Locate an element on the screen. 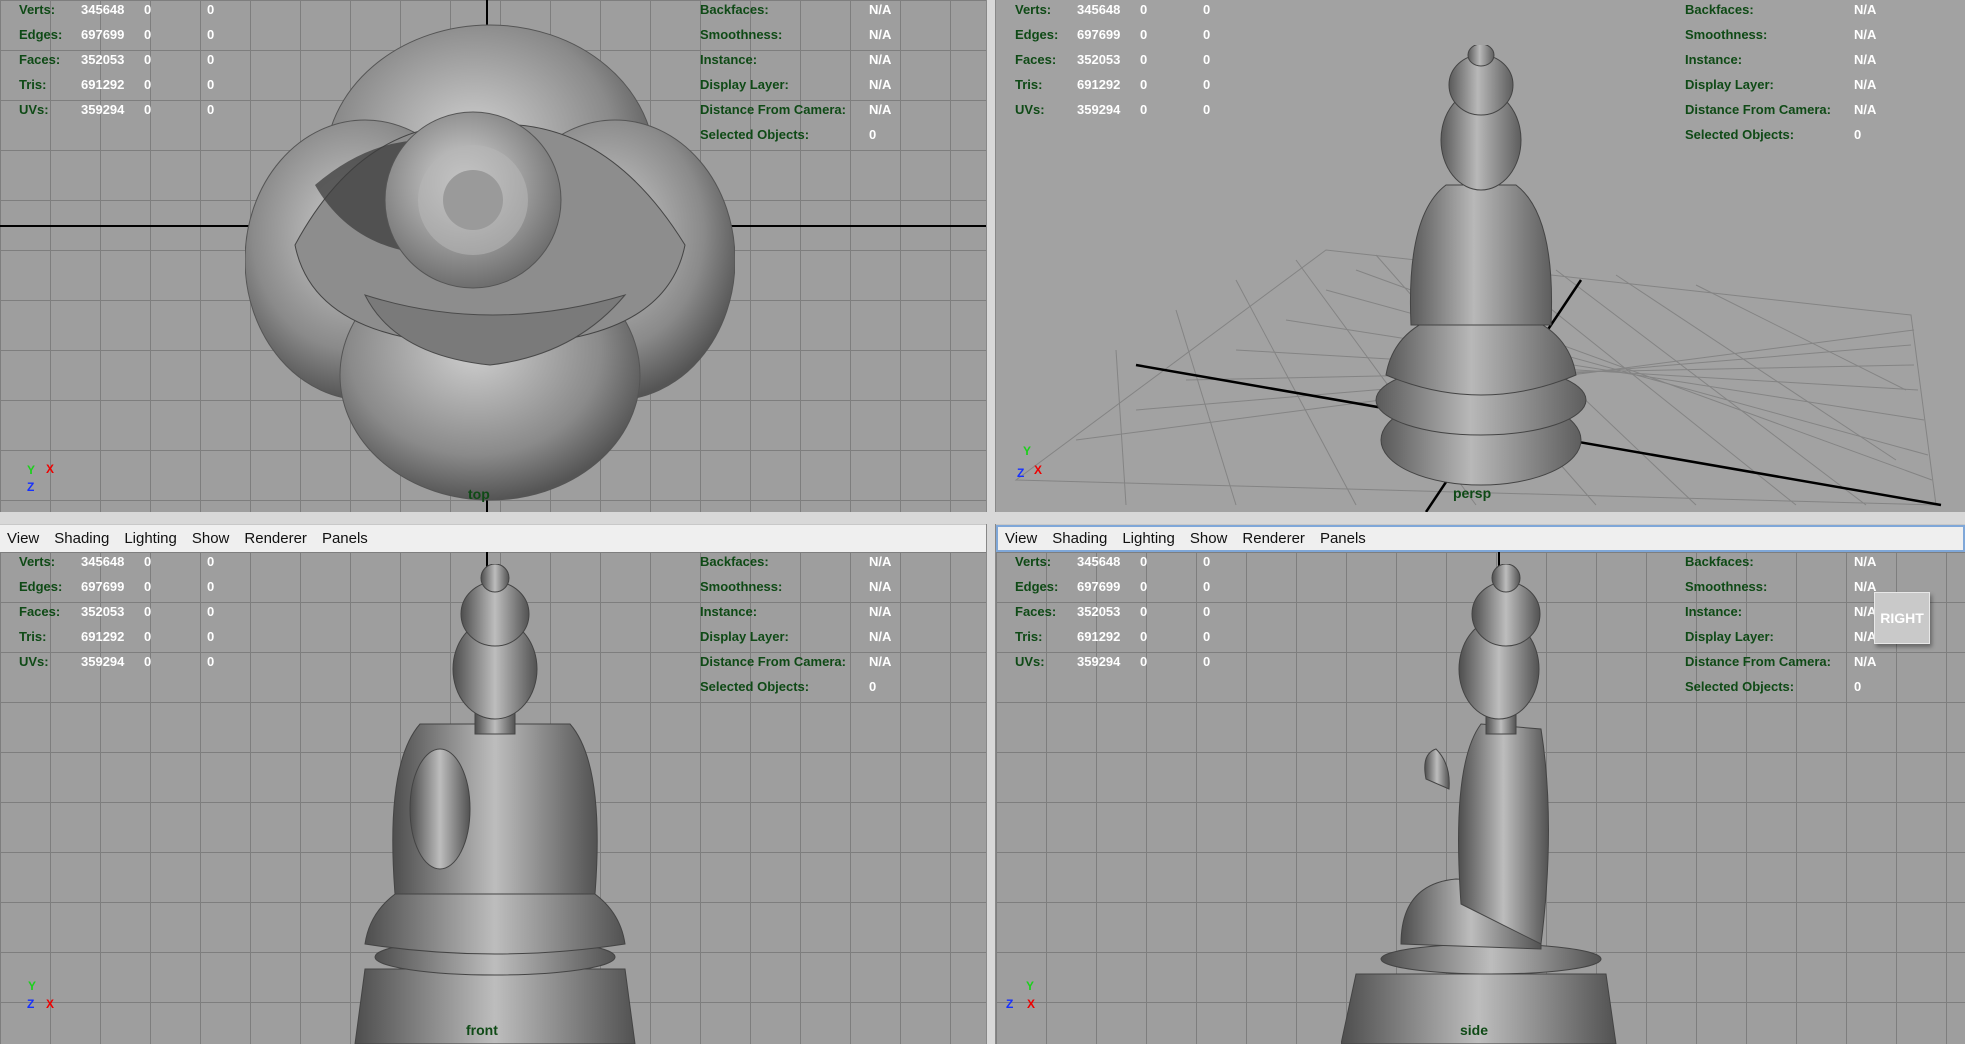 The width and height of the screenshot is (1965, 1044). hud-row-smoothness: Smoothness: N/A is located at coordinates (820, 586).